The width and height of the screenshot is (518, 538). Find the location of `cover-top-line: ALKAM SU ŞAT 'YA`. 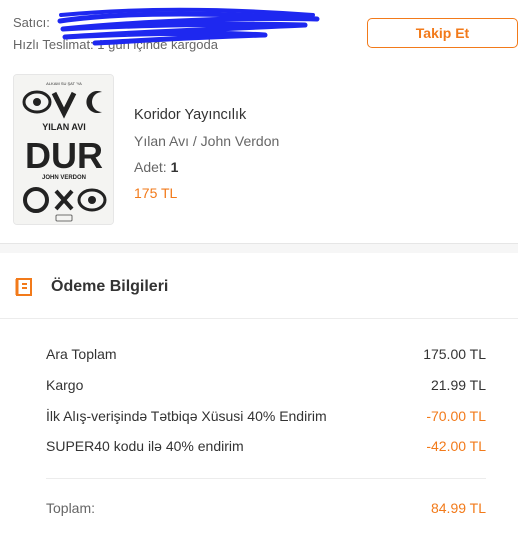

cover-top-line: ALKAM SU ŞAT 'YA is located at coordinates (64, 83).